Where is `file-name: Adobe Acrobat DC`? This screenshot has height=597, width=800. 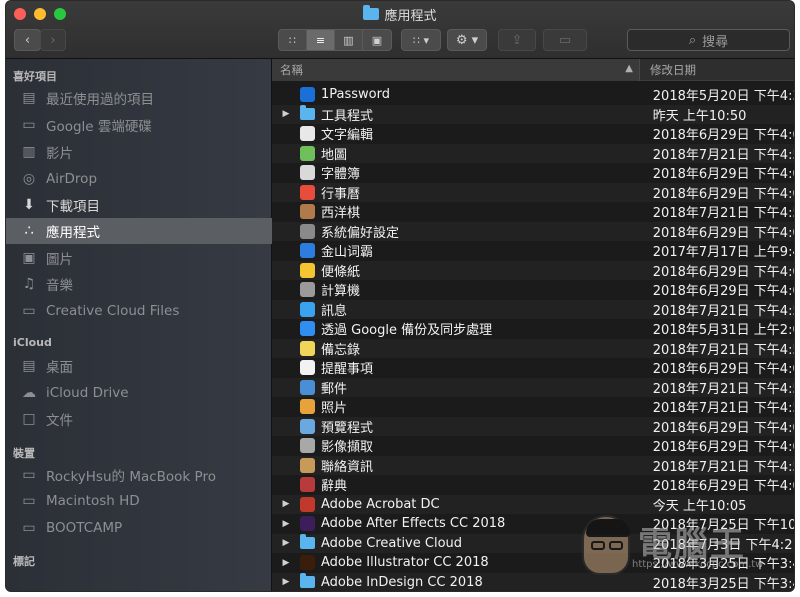 file-name: Adobe Acrobat DC is located at coordinates (380, 504).